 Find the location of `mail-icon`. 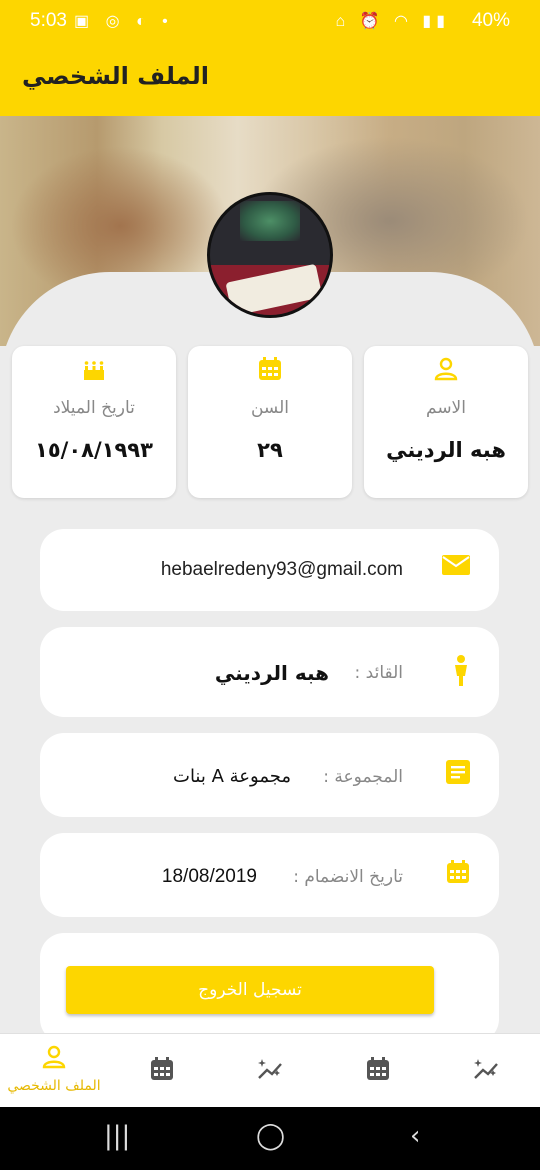

mail-icon is located at coordinates (456, 568).